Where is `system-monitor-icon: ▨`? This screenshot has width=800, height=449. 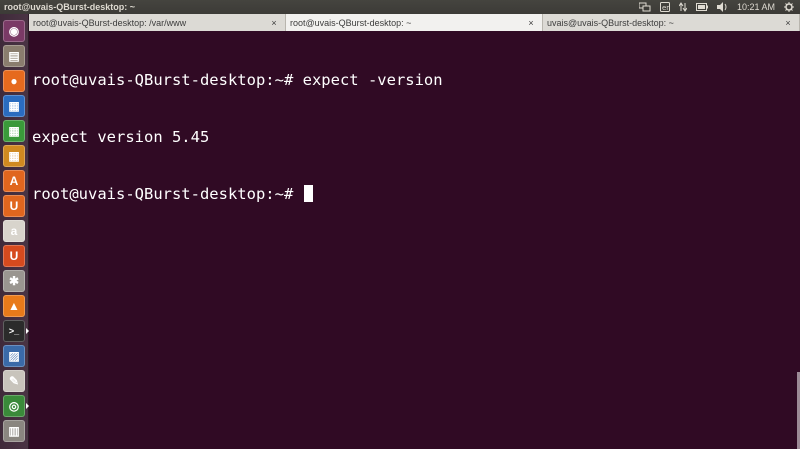
system-monitor-icon: ▨ is located at coordinates (14, 356).